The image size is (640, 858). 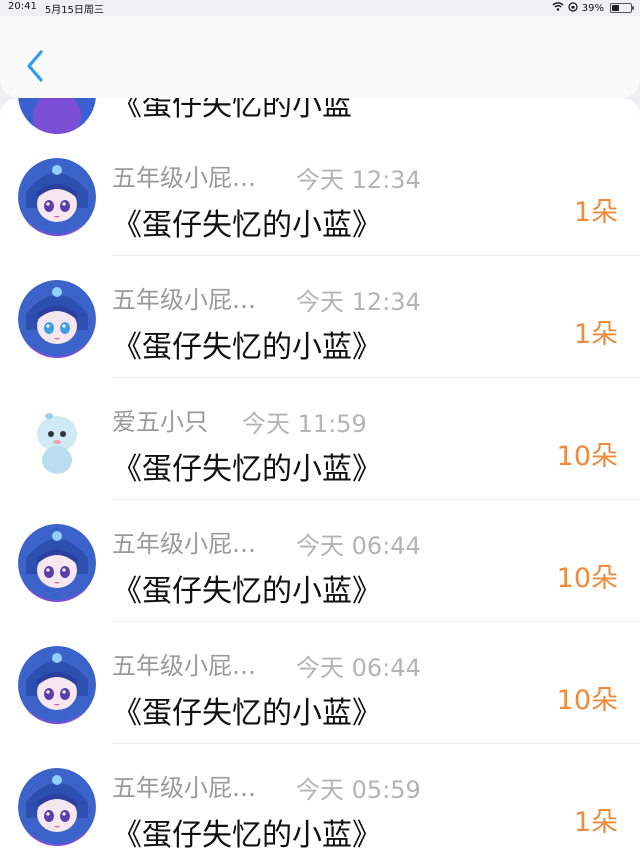 I want to click on battery-percent: 39%, so click(x=592, y=8).